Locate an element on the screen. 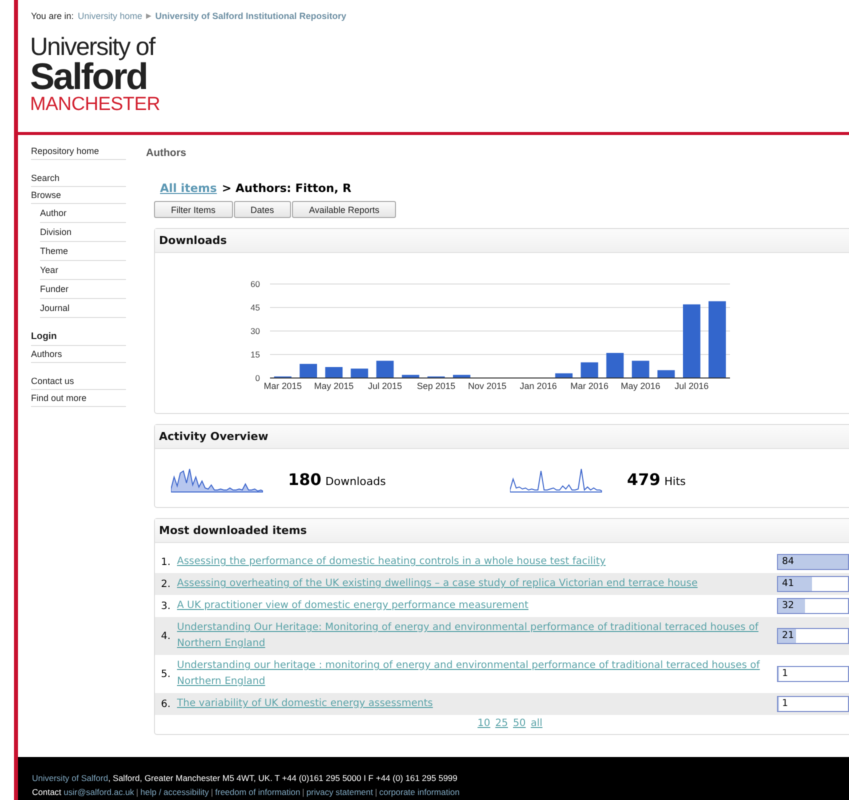  axis-tick-label: 45 is located at coordinates (255, 307).